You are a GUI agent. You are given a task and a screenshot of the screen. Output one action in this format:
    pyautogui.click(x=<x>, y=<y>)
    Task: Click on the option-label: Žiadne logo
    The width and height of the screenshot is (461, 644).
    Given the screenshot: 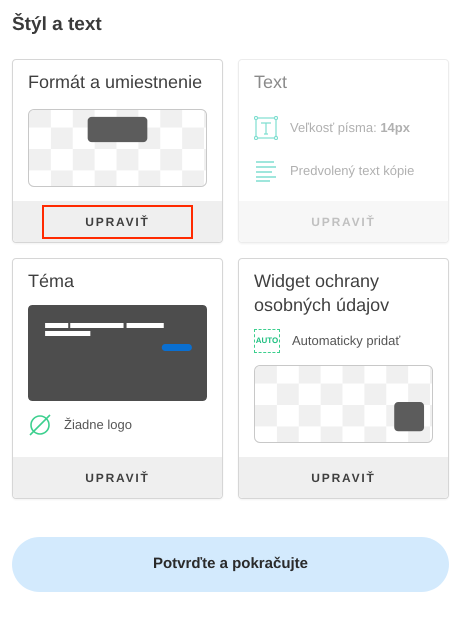 What is the action you would take?
    pyautogui.click(x=98, y=425)
    